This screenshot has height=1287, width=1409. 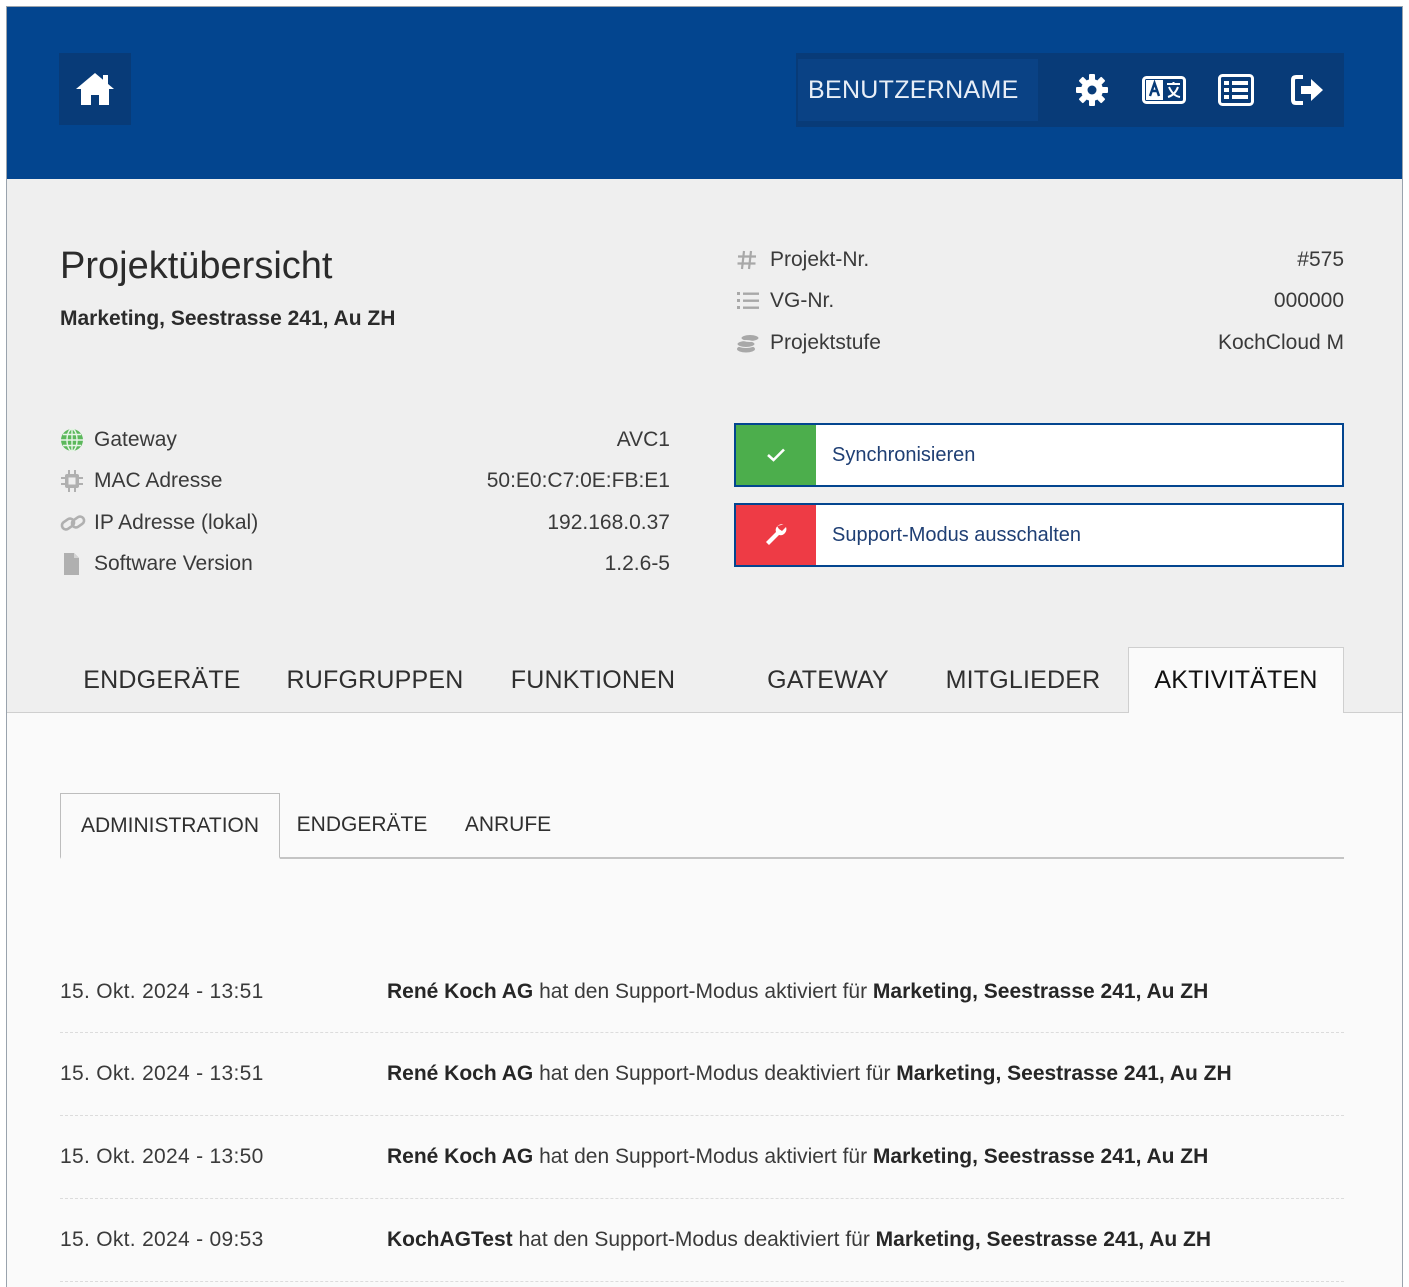 I want to click on header-icon-bar, so click(x=1200, y=90).